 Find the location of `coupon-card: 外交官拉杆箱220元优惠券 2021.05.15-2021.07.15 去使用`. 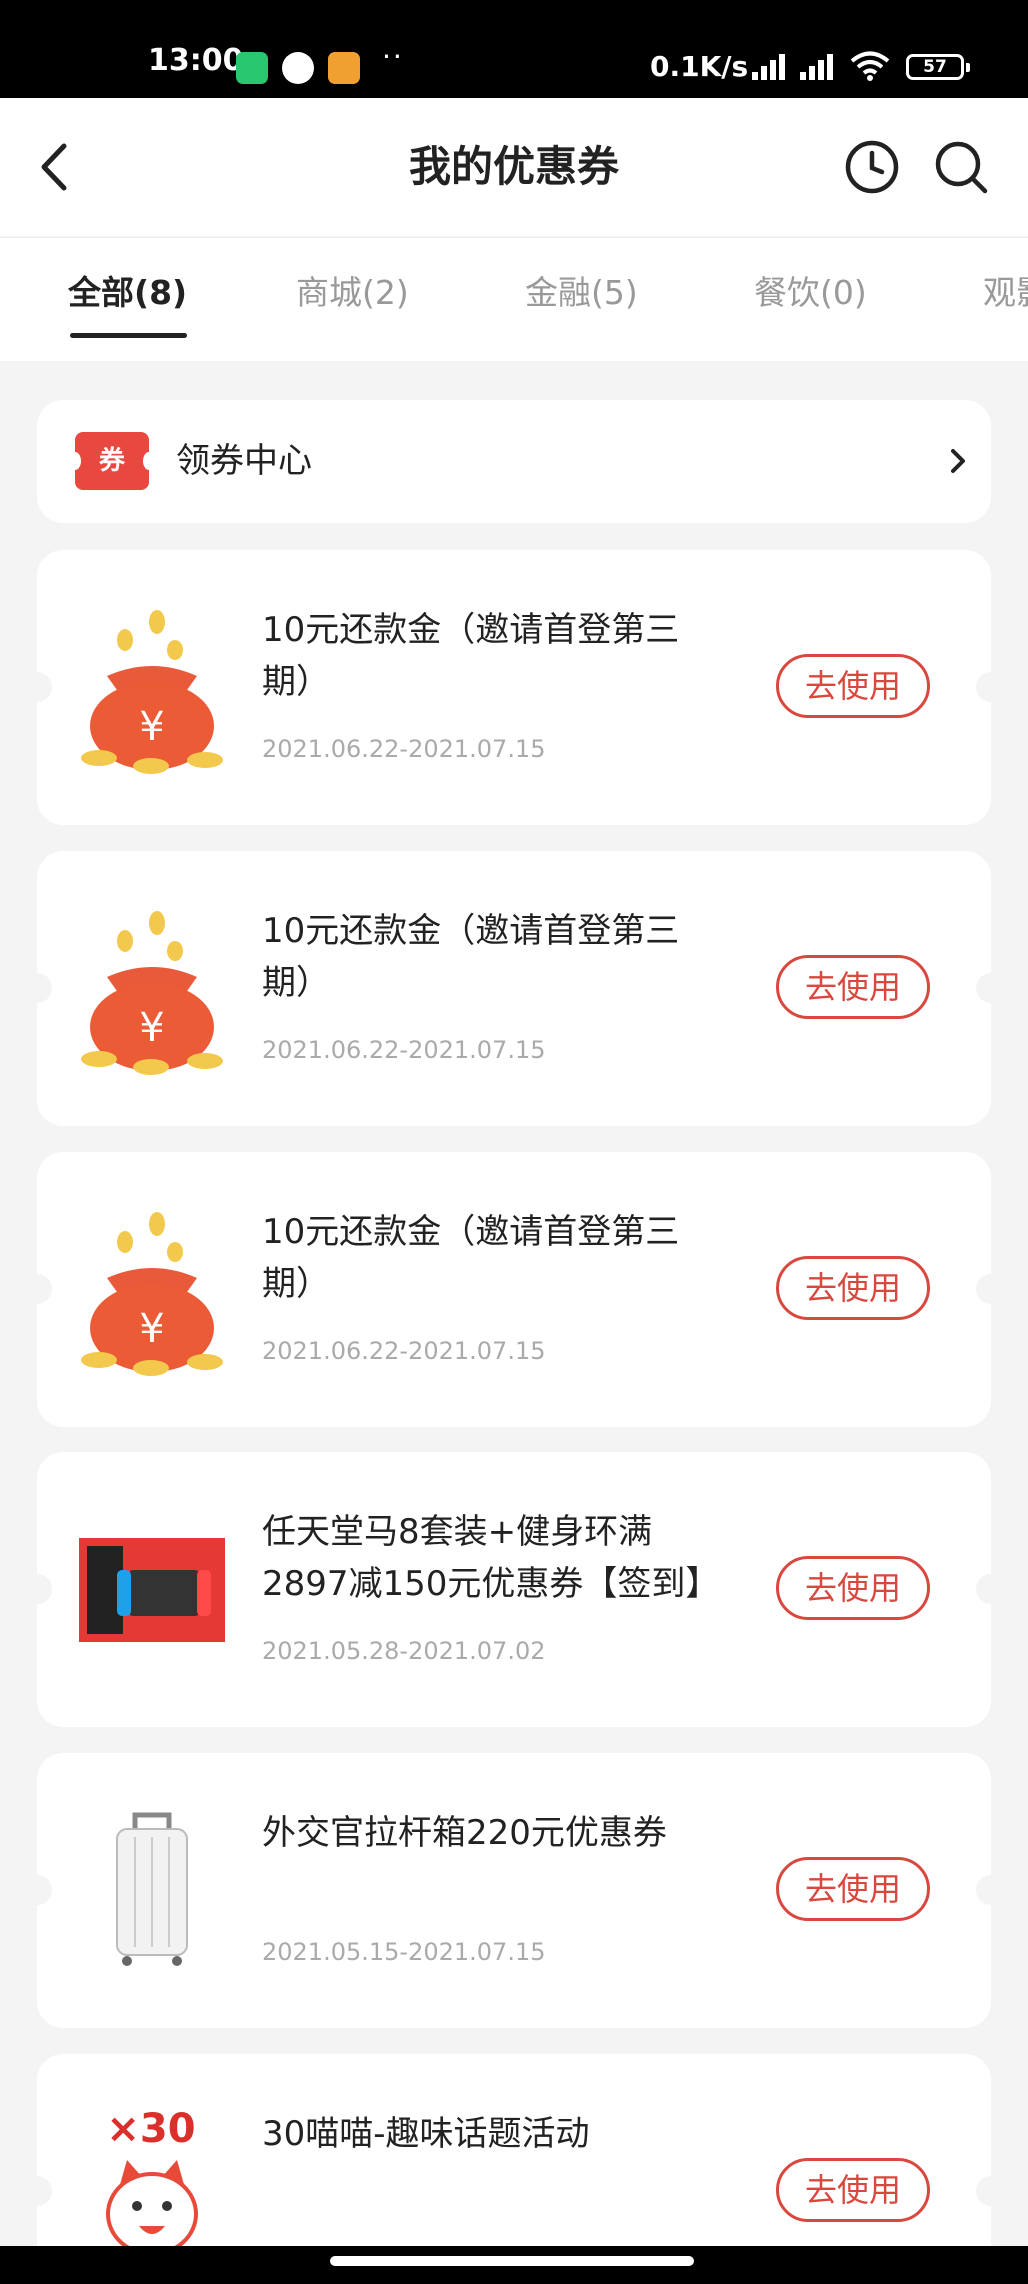

coupon-card: 外交官拉杆箱220元优惠券 2021.05.15-2021.07.15 去使用 is located at coordinates (514, 1890).